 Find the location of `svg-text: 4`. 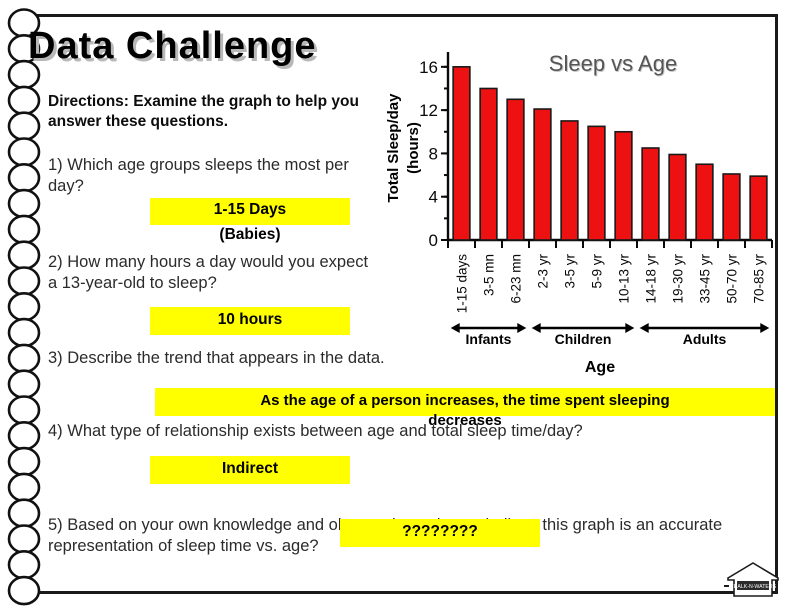

svg-text: 4 is located at coordinates (433, 197).